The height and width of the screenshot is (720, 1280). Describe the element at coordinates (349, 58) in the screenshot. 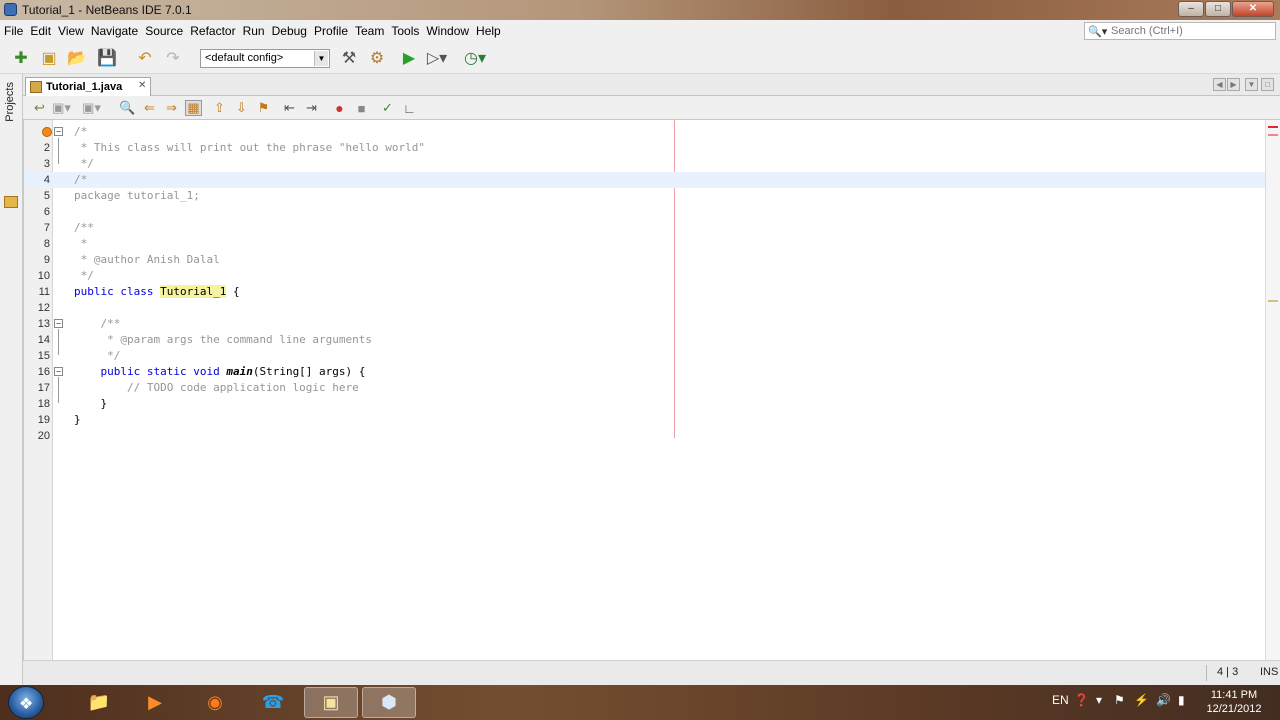

I see `build-hammer-icon: ⚒` at that location.